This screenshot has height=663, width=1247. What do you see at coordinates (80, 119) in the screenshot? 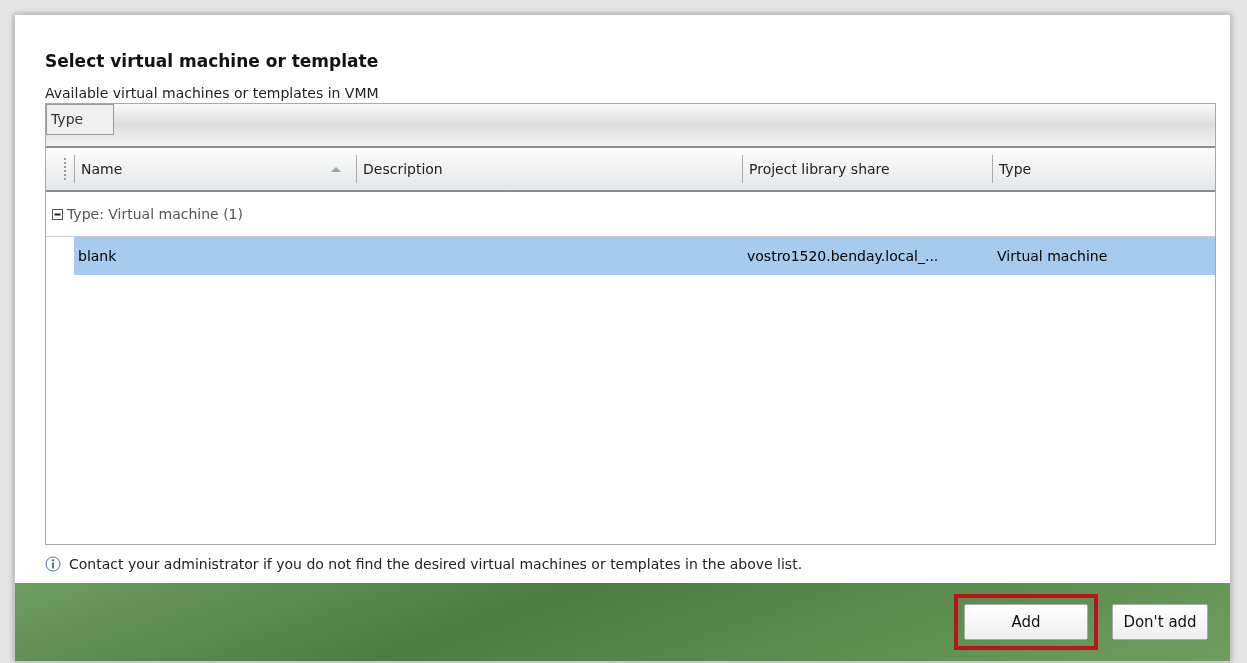
I see `group-by-chip: Type` at bounding box center [80, 119].